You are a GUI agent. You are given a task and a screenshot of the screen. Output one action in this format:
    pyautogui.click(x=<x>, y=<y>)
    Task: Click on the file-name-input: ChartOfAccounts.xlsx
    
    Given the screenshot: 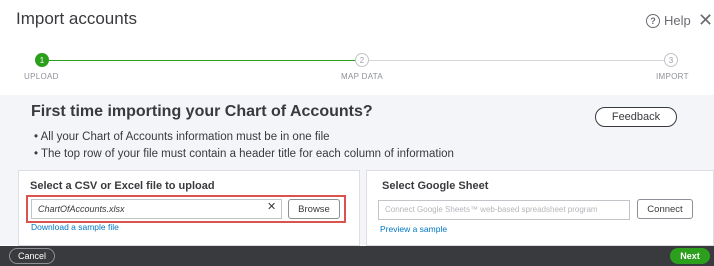 What is the action you would take?
    pyautogui.click(x=156, y=209)
    